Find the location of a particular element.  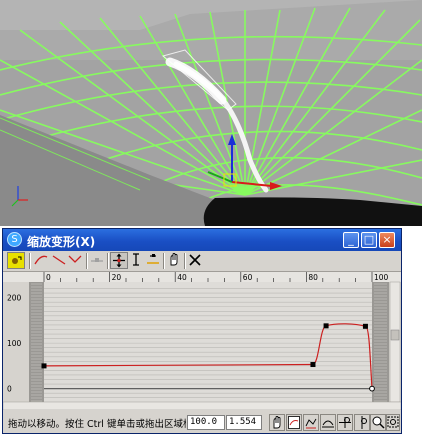

zoom-region-icon is located at coordinates (393, 422).